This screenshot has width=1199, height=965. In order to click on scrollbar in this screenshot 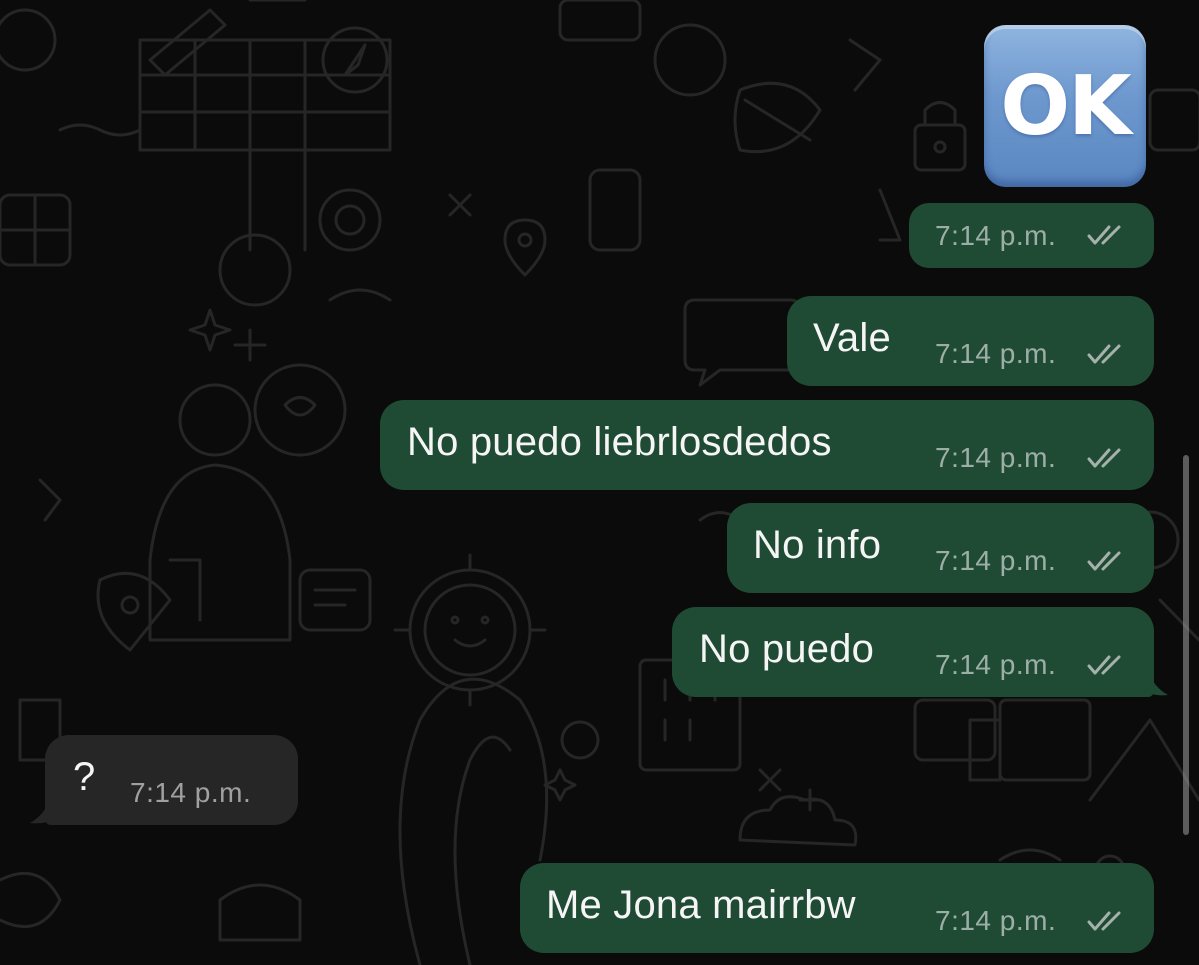, I will do `click(1186, 645)`.